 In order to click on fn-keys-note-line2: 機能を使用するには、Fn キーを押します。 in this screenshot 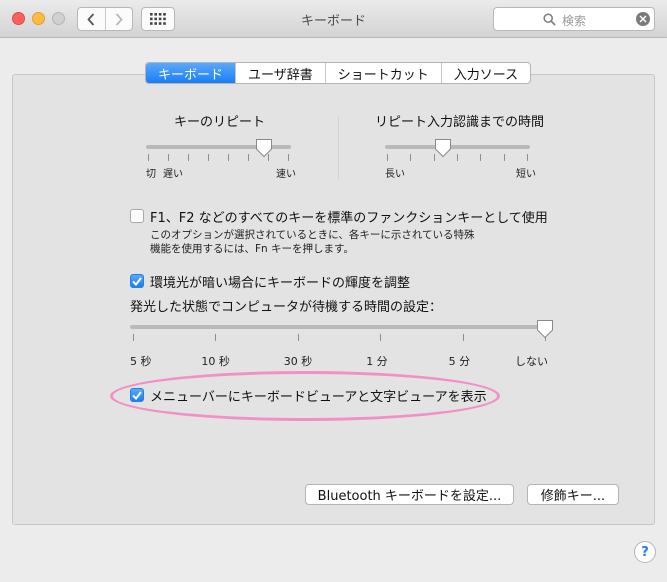, I will do `click(252, 249)`.